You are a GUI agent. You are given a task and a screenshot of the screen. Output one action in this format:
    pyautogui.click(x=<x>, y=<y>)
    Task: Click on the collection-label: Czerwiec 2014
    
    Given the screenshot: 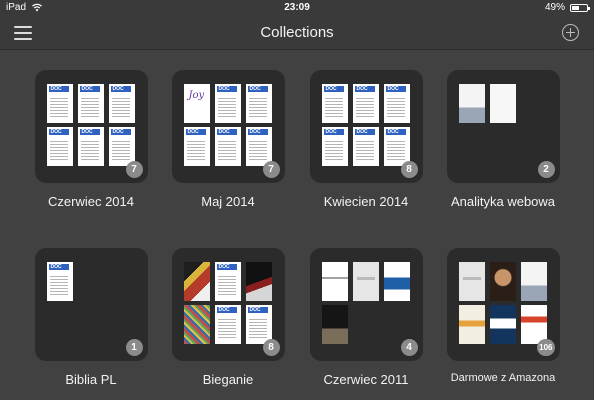 What is the action you would take?
    pyautogui.click(x=91, y=201)
    